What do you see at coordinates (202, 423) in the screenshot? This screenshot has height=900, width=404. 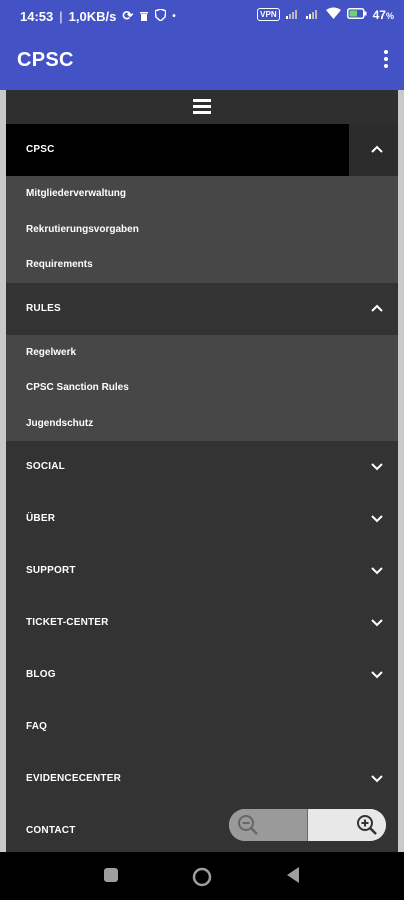 I see `submenu-item-jugendschutz: Jugendschutz` at bounding box center [202, 423].